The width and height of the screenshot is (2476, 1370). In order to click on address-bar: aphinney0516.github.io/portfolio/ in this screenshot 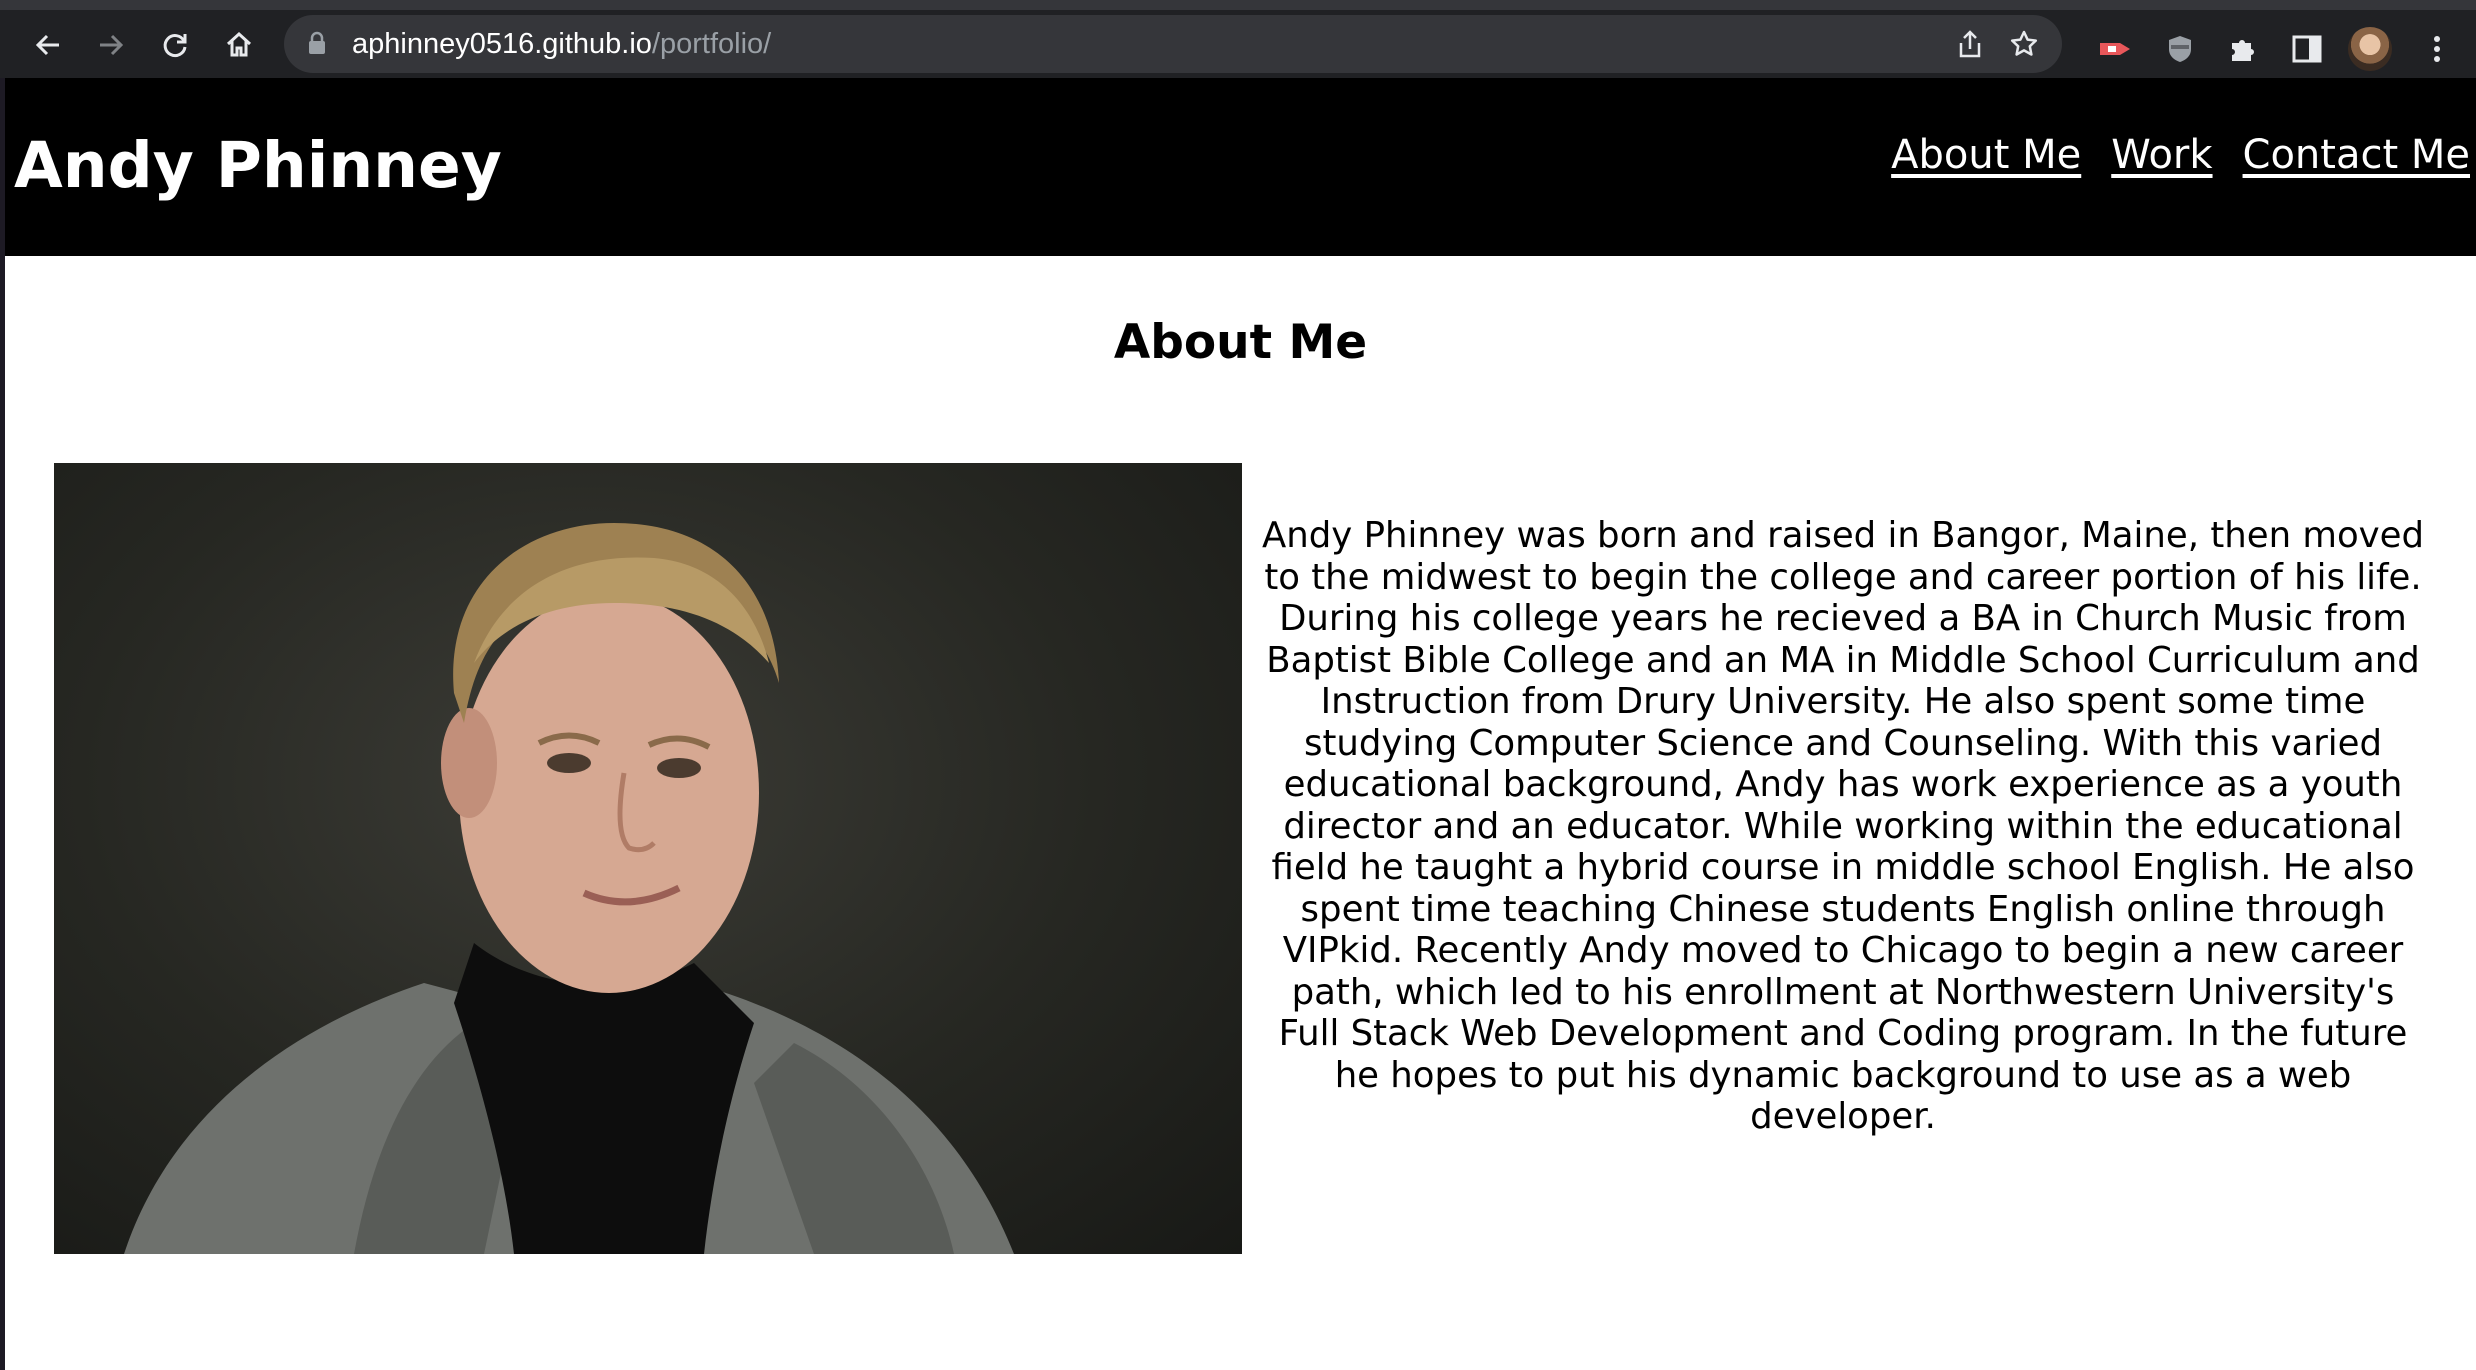, I will do `click(1173, 44)`.